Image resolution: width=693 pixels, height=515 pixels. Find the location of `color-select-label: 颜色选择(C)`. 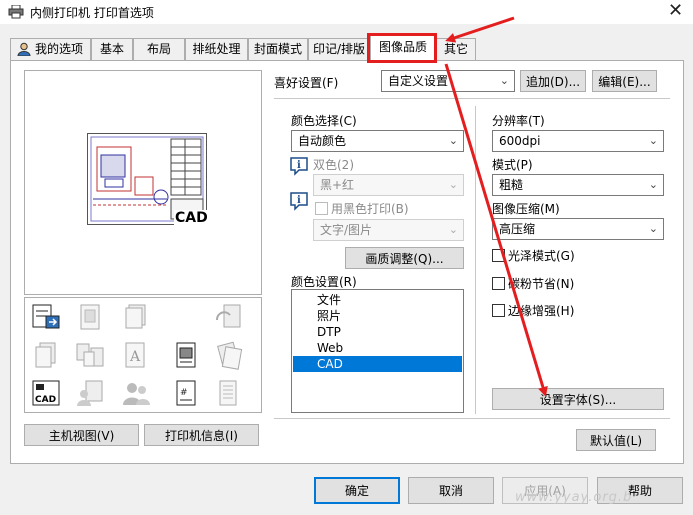

color-select-label: 颜色选择(C) is located at coordinates (324, 121).